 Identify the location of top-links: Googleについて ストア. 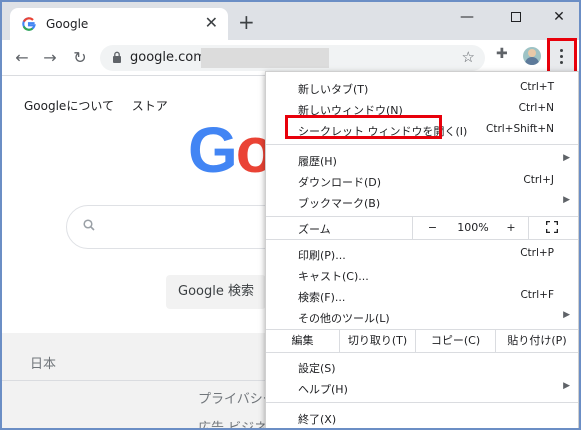
(103, 105).